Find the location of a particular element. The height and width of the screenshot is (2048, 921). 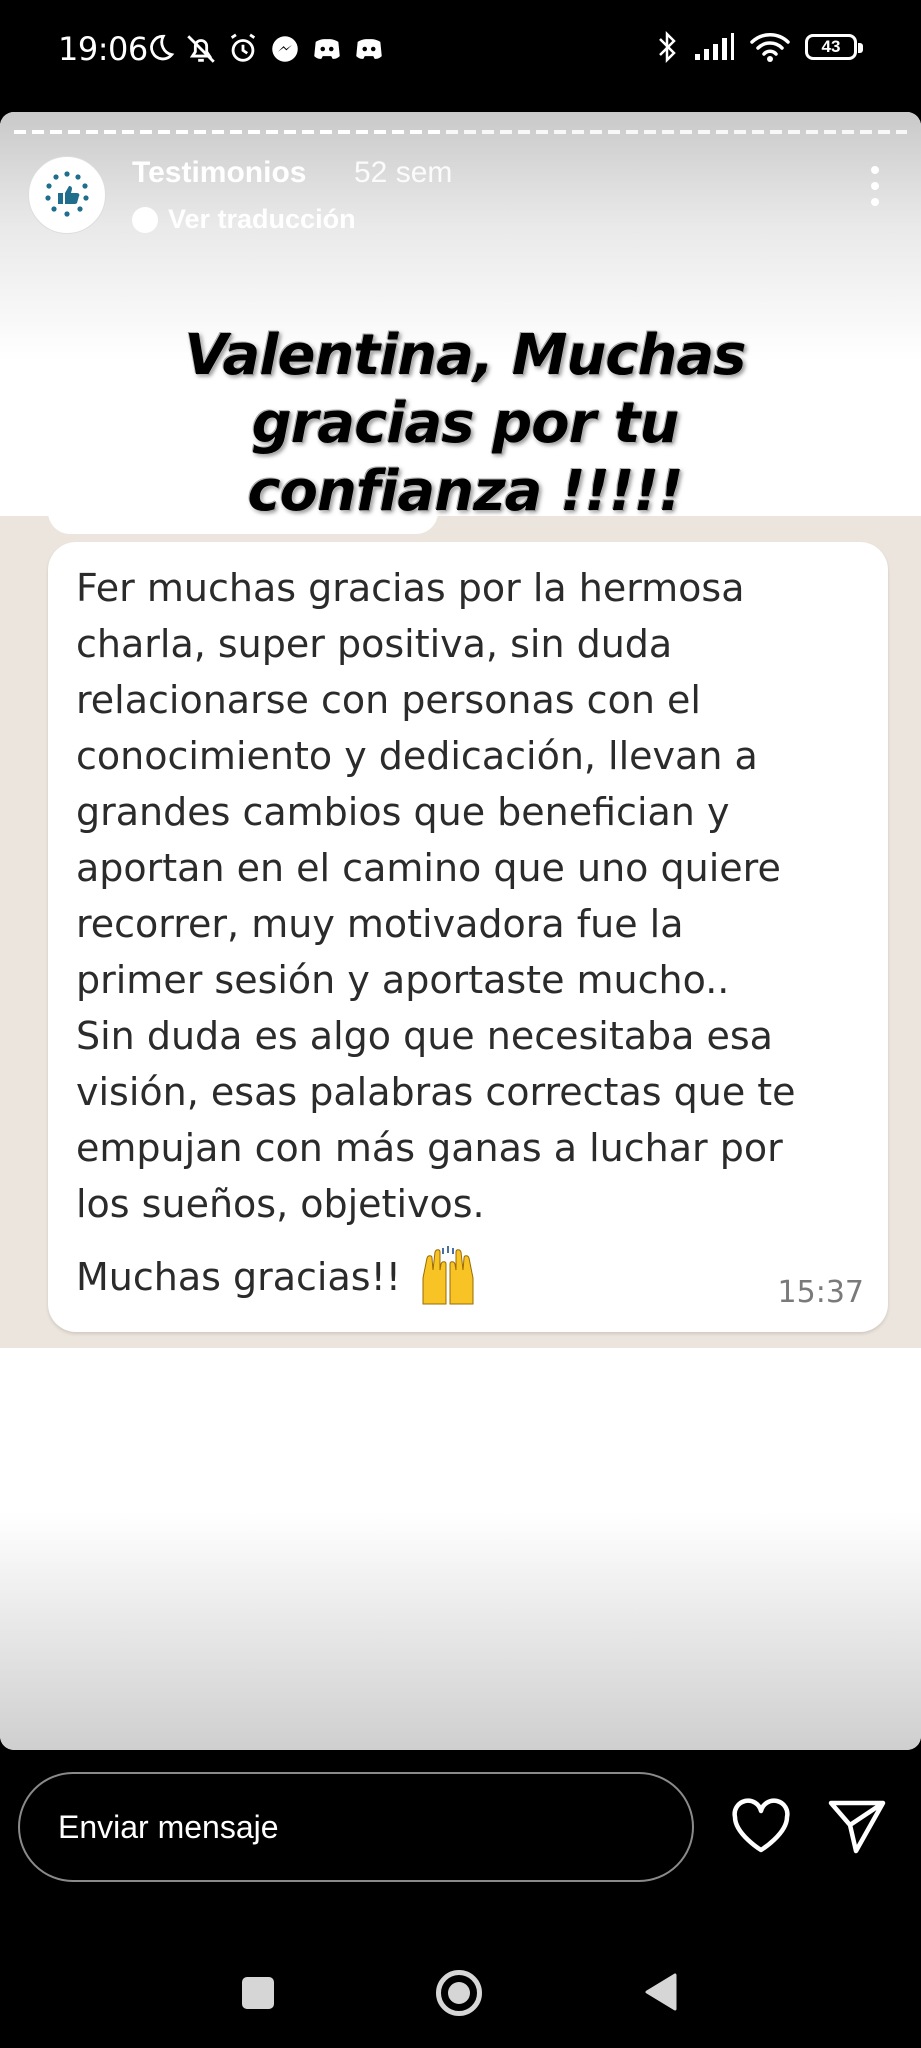

more-options-icon is located at coordinates (875, 186).